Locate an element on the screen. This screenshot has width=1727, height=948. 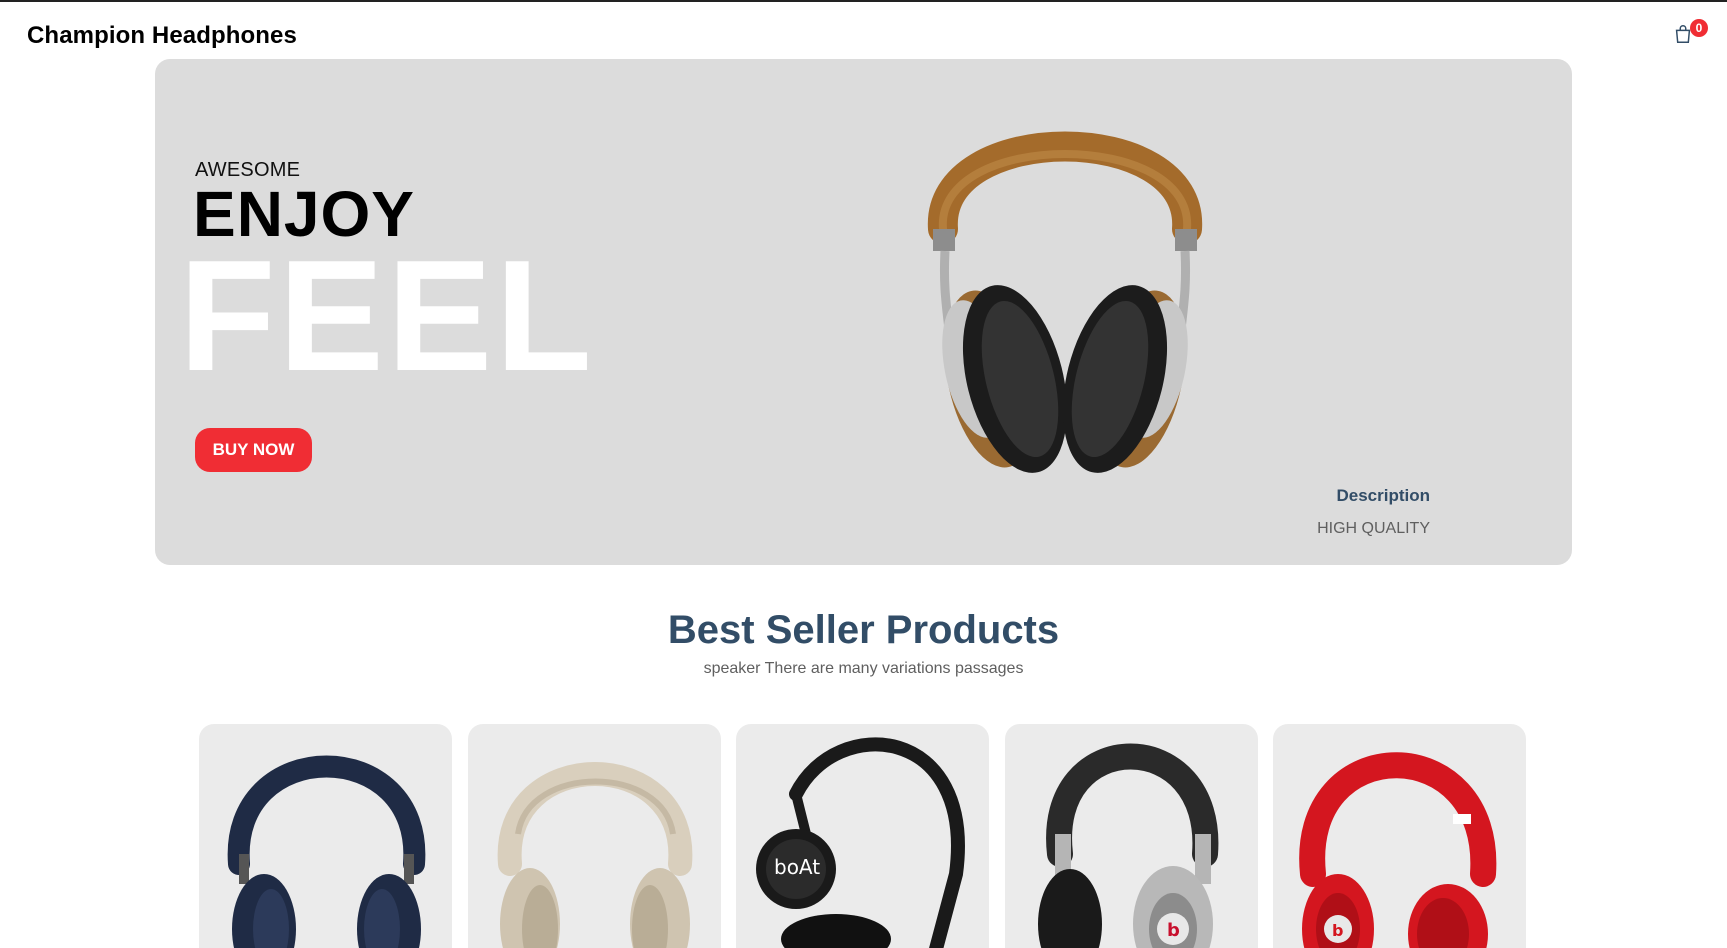
buy-now-button: BUY NOW is located at coordinates (253, 450).